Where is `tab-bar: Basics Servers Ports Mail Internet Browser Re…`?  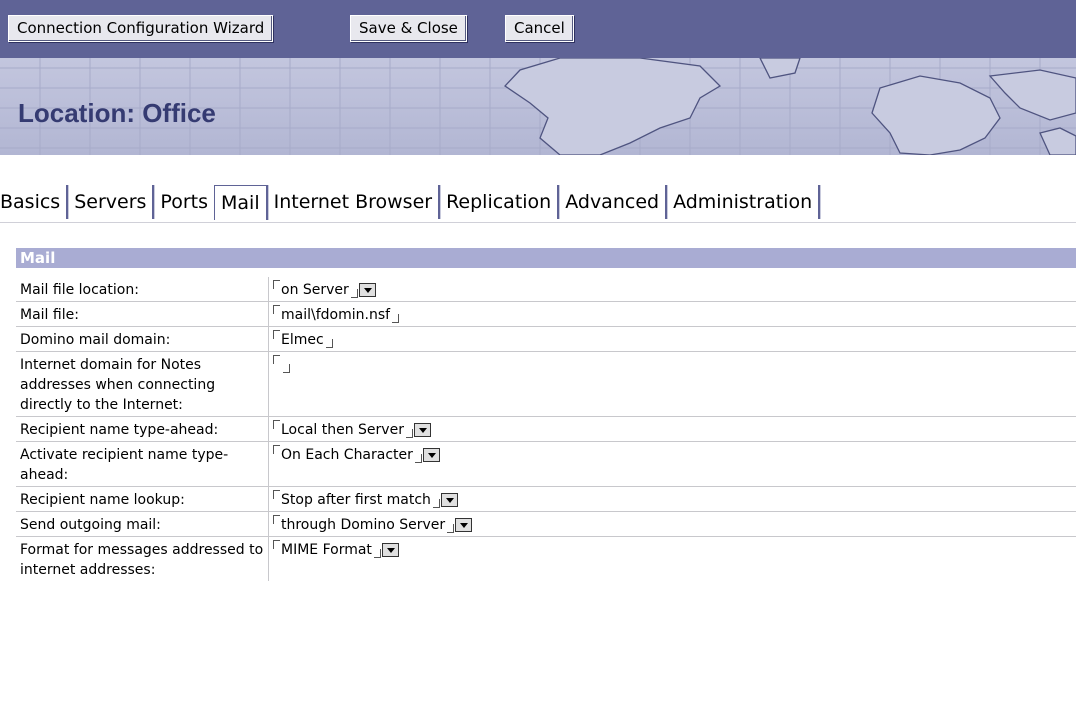
tab-bar: Basics Servers Ports Mail Internet Browser Re… is located at coordinates (410, 202).